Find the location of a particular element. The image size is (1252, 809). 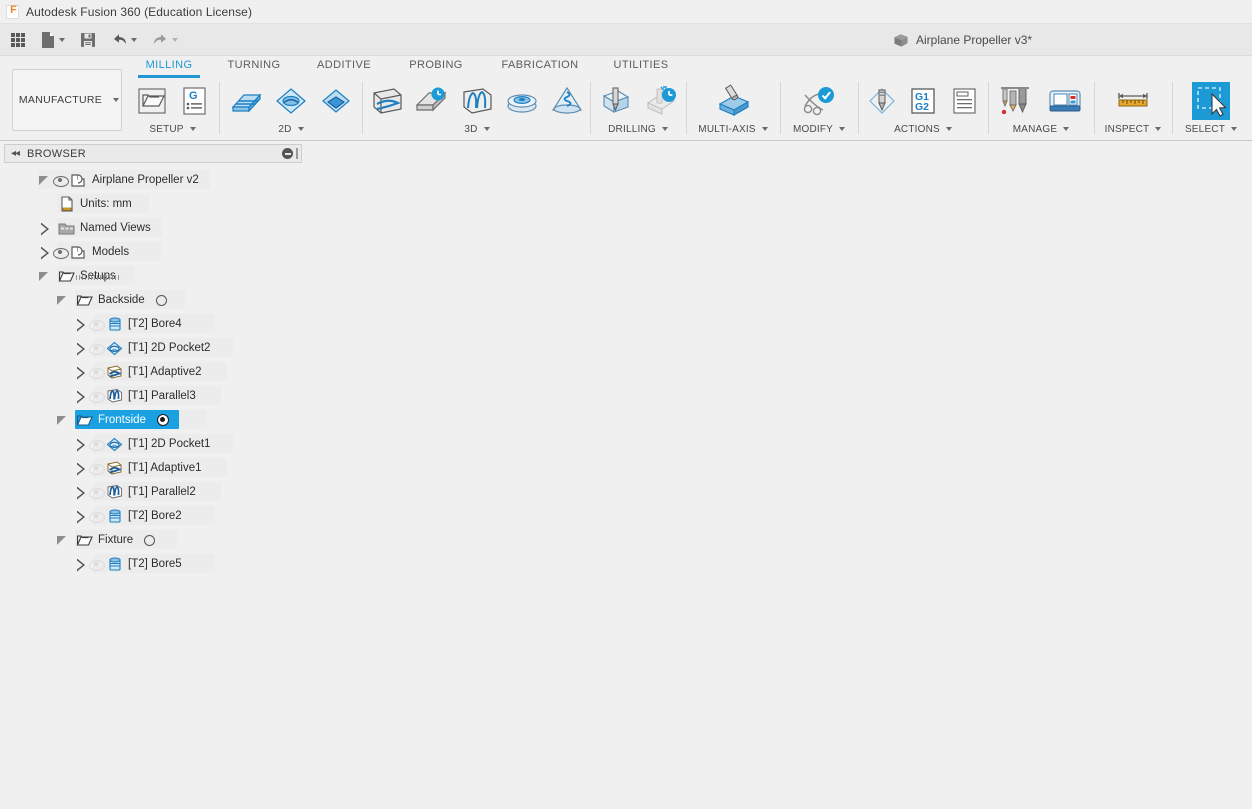

adaptive-clearing-tool is located at coordinates (387, 101).